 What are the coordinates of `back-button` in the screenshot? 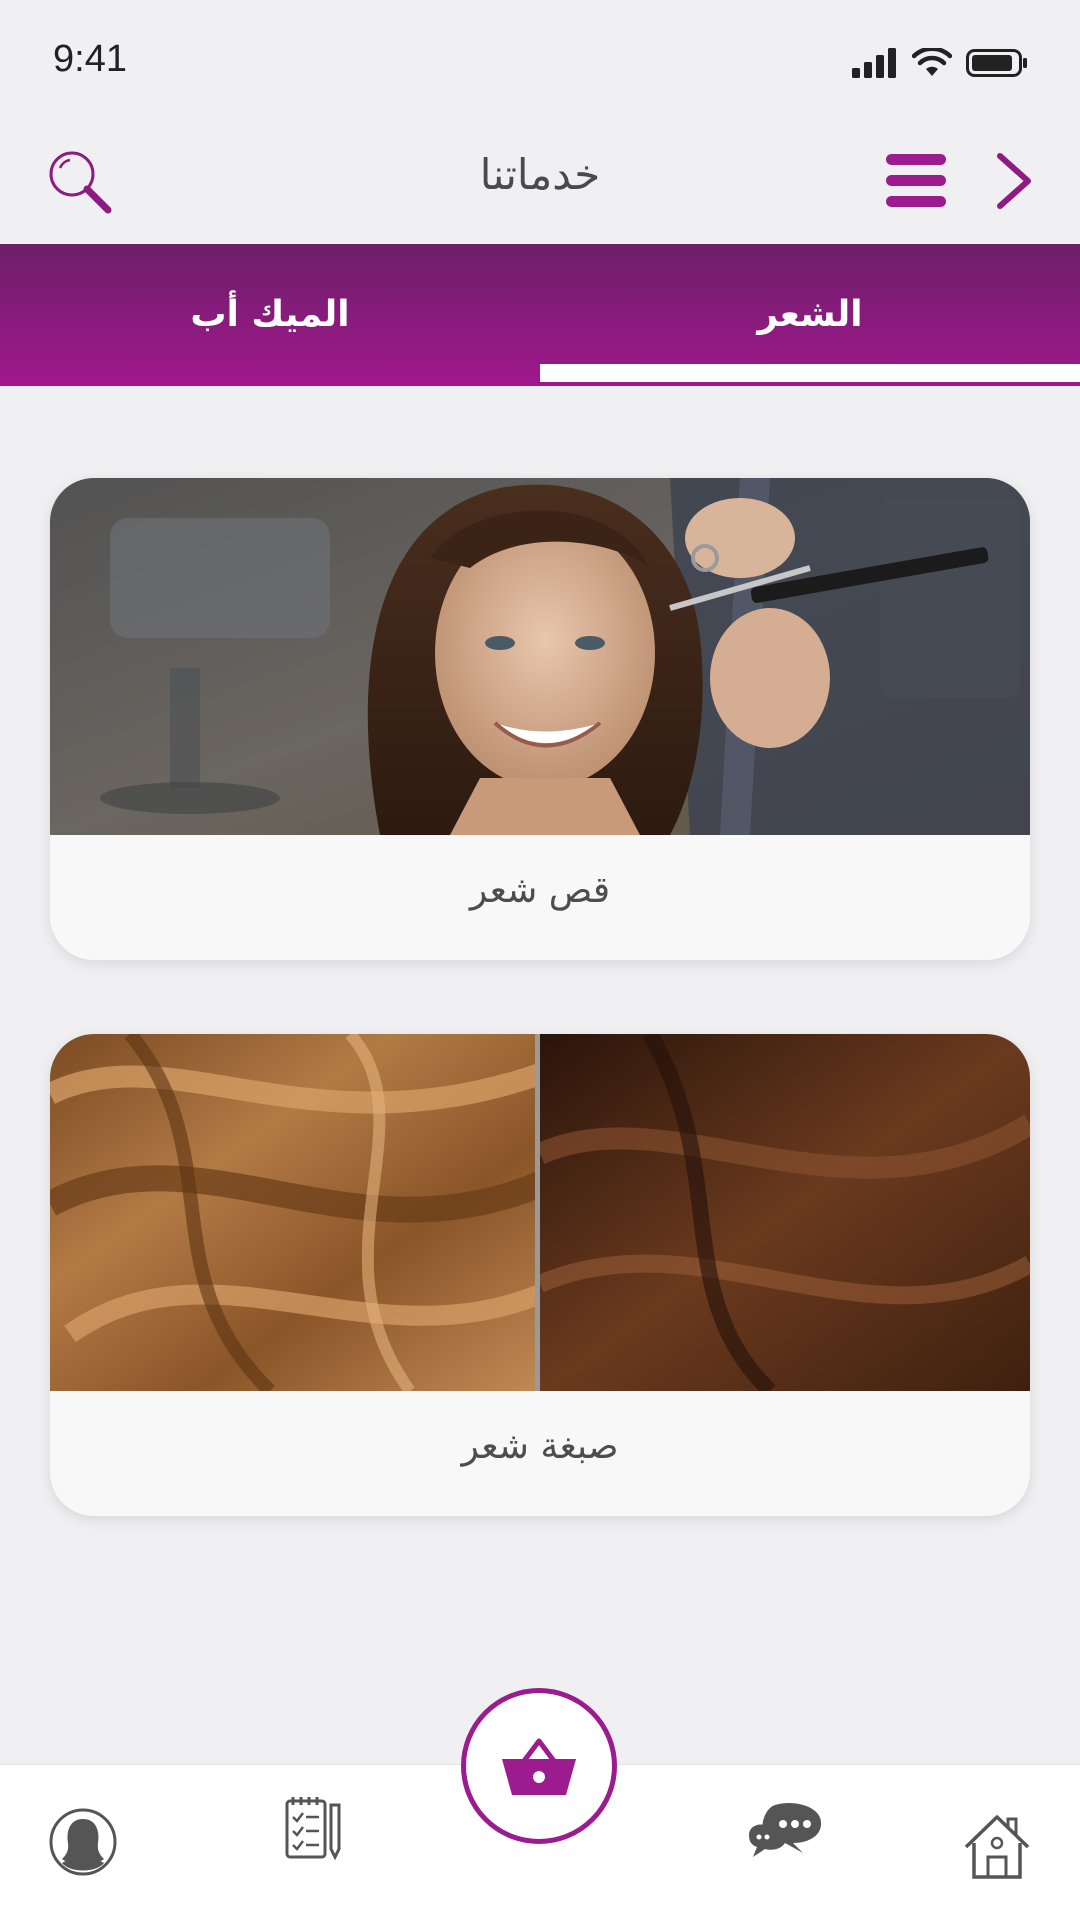 It's located at (1014, 181).